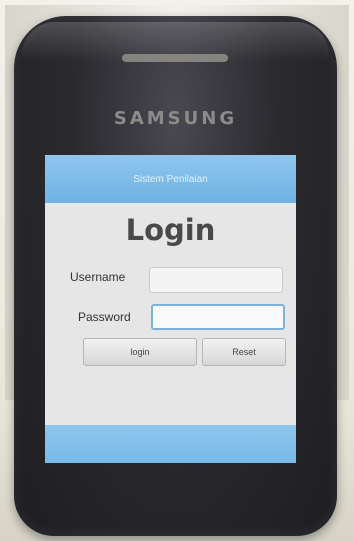 This screenshot has width=354, height=541. Describe the element at coordinates (170, 444) in the screenshot. I see `app-footer` at that location.